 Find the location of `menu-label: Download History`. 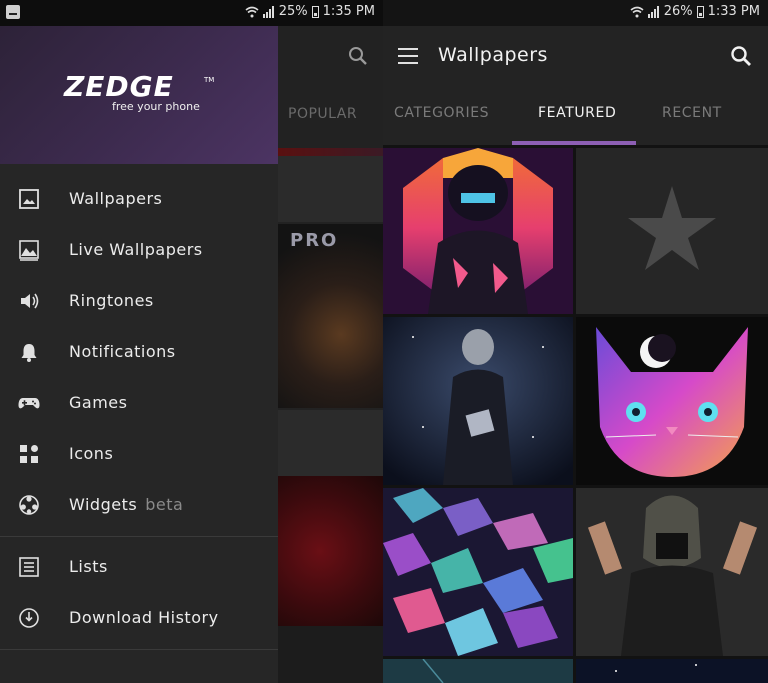

menu-label: Download History is located at coordinates (144, 617).